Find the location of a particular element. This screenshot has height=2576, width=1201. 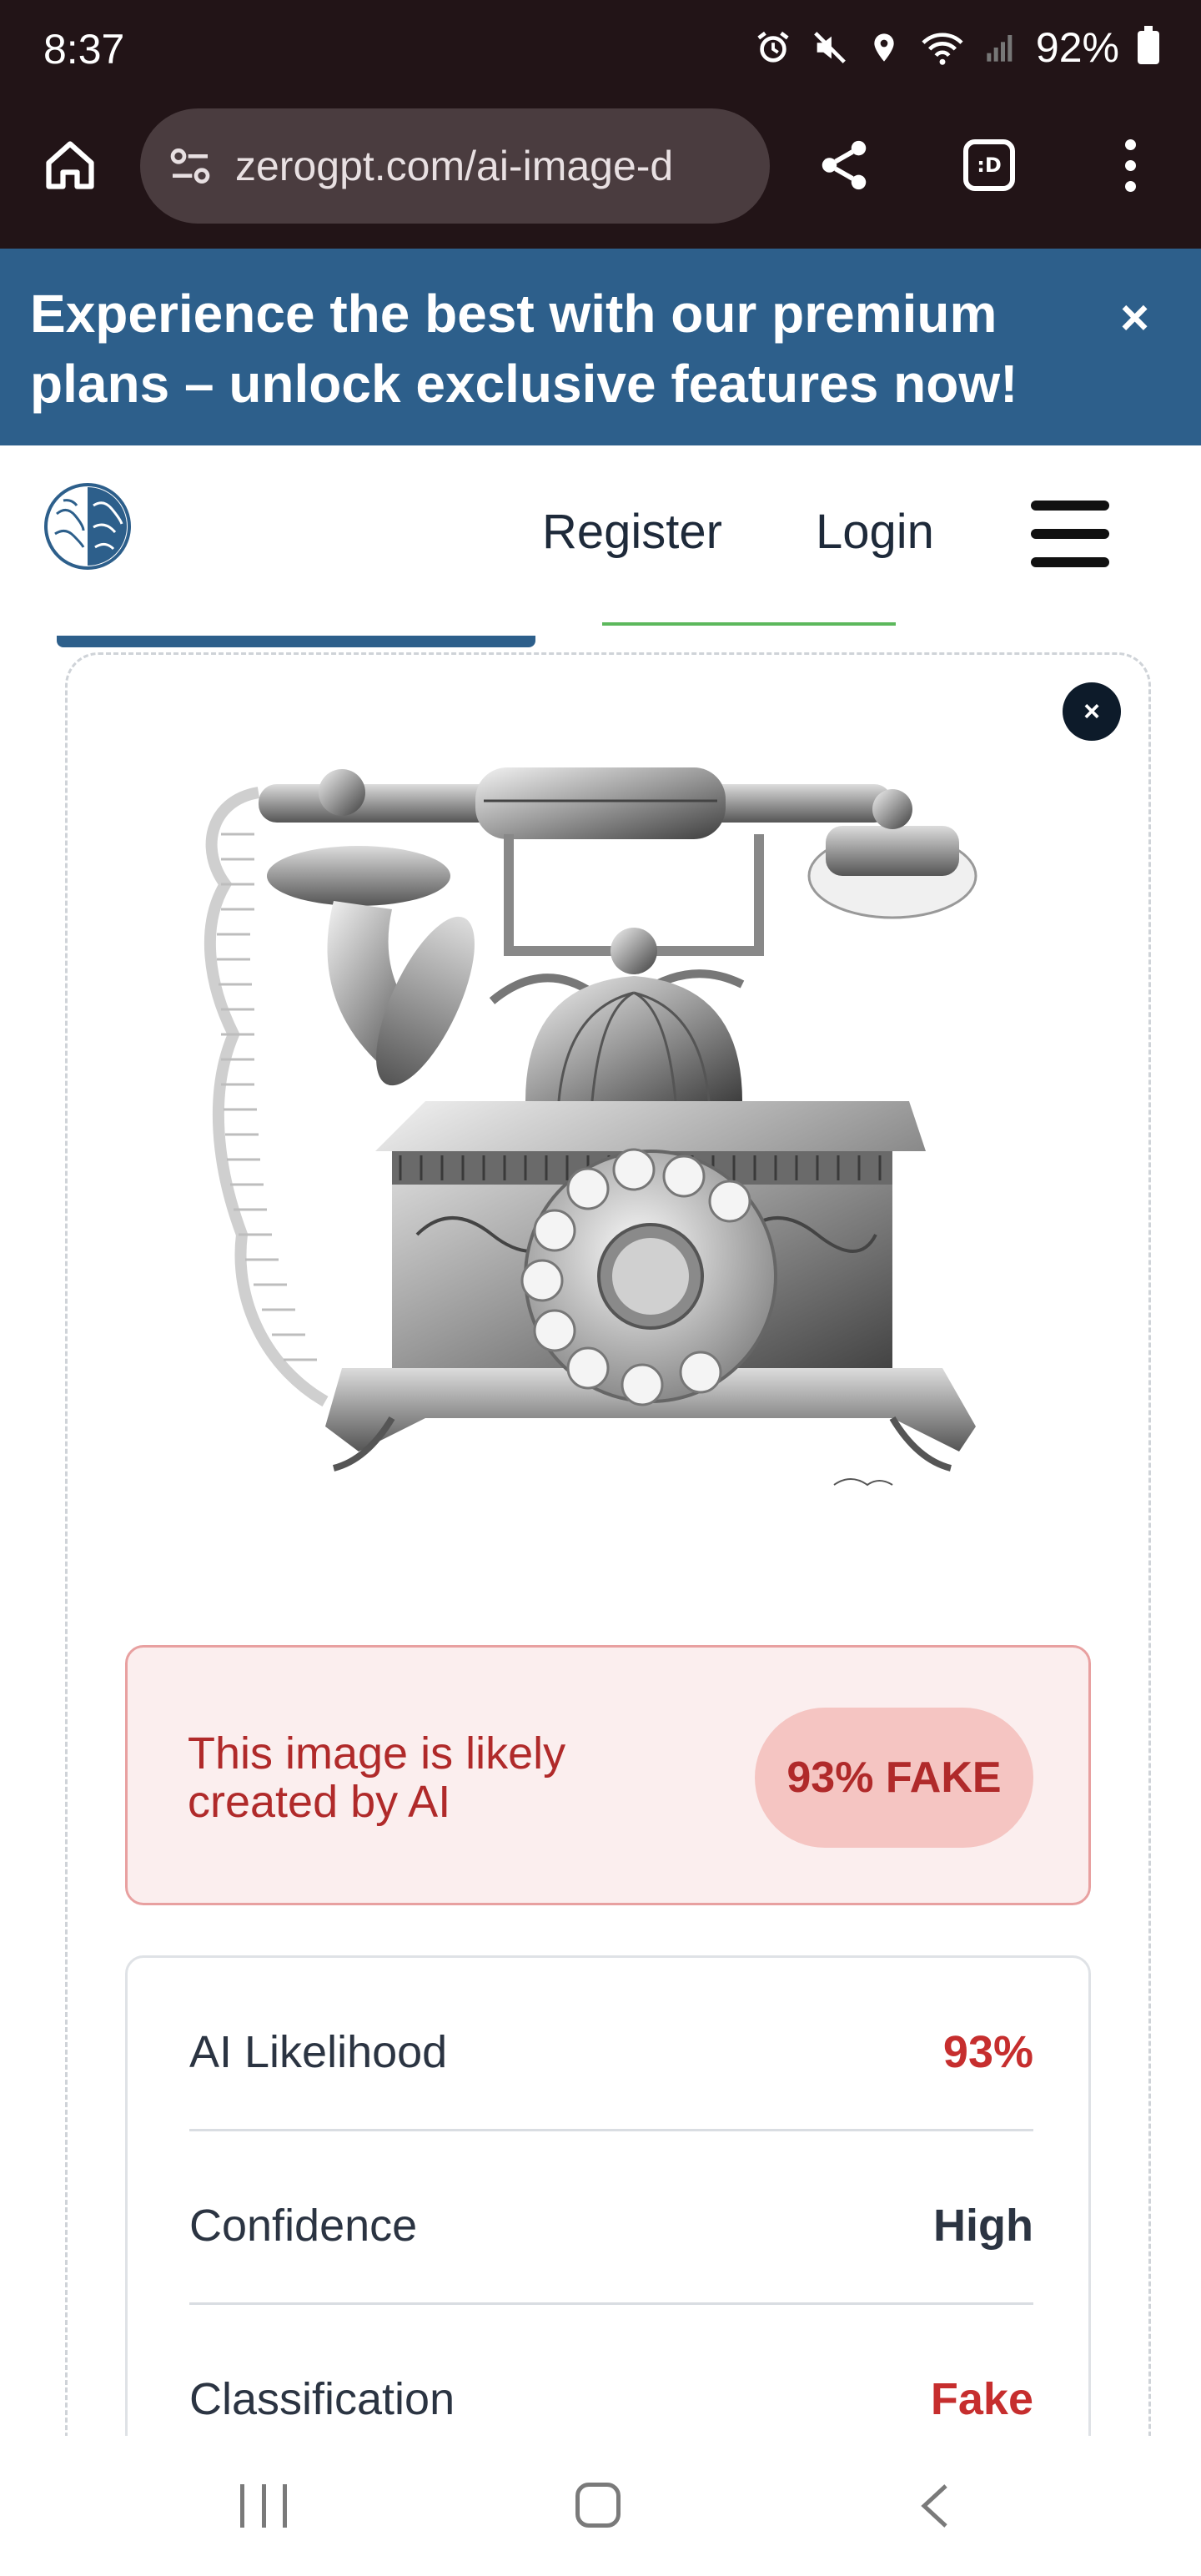

metric-row-confidence: Confidence High is located at coordinates (611, 2218).